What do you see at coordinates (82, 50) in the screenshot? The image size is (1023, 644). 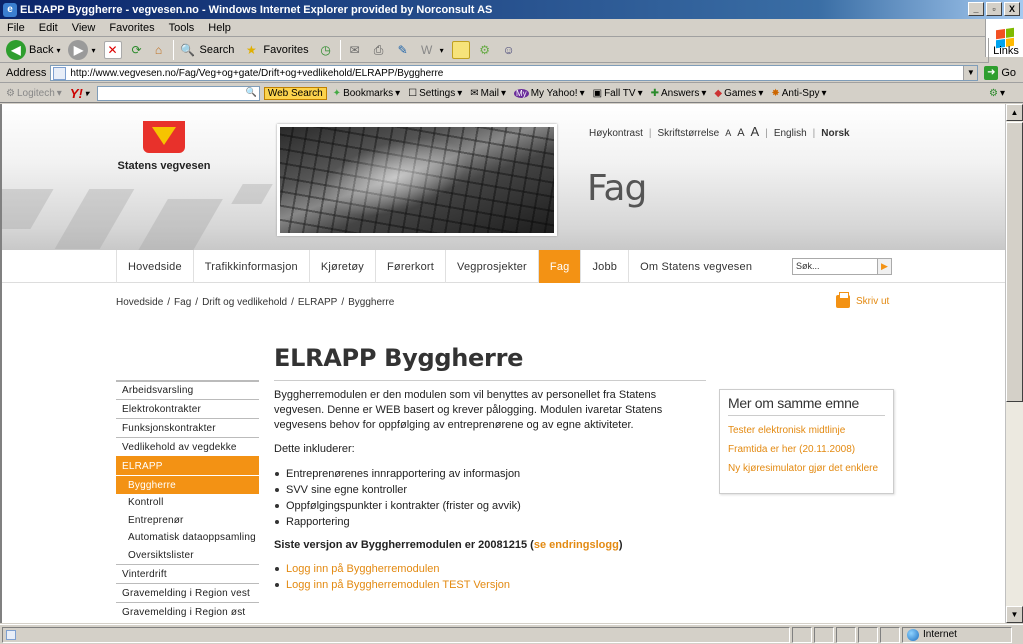 I see `forward-button: ▶ ▾` at bounding box center [82, 50].